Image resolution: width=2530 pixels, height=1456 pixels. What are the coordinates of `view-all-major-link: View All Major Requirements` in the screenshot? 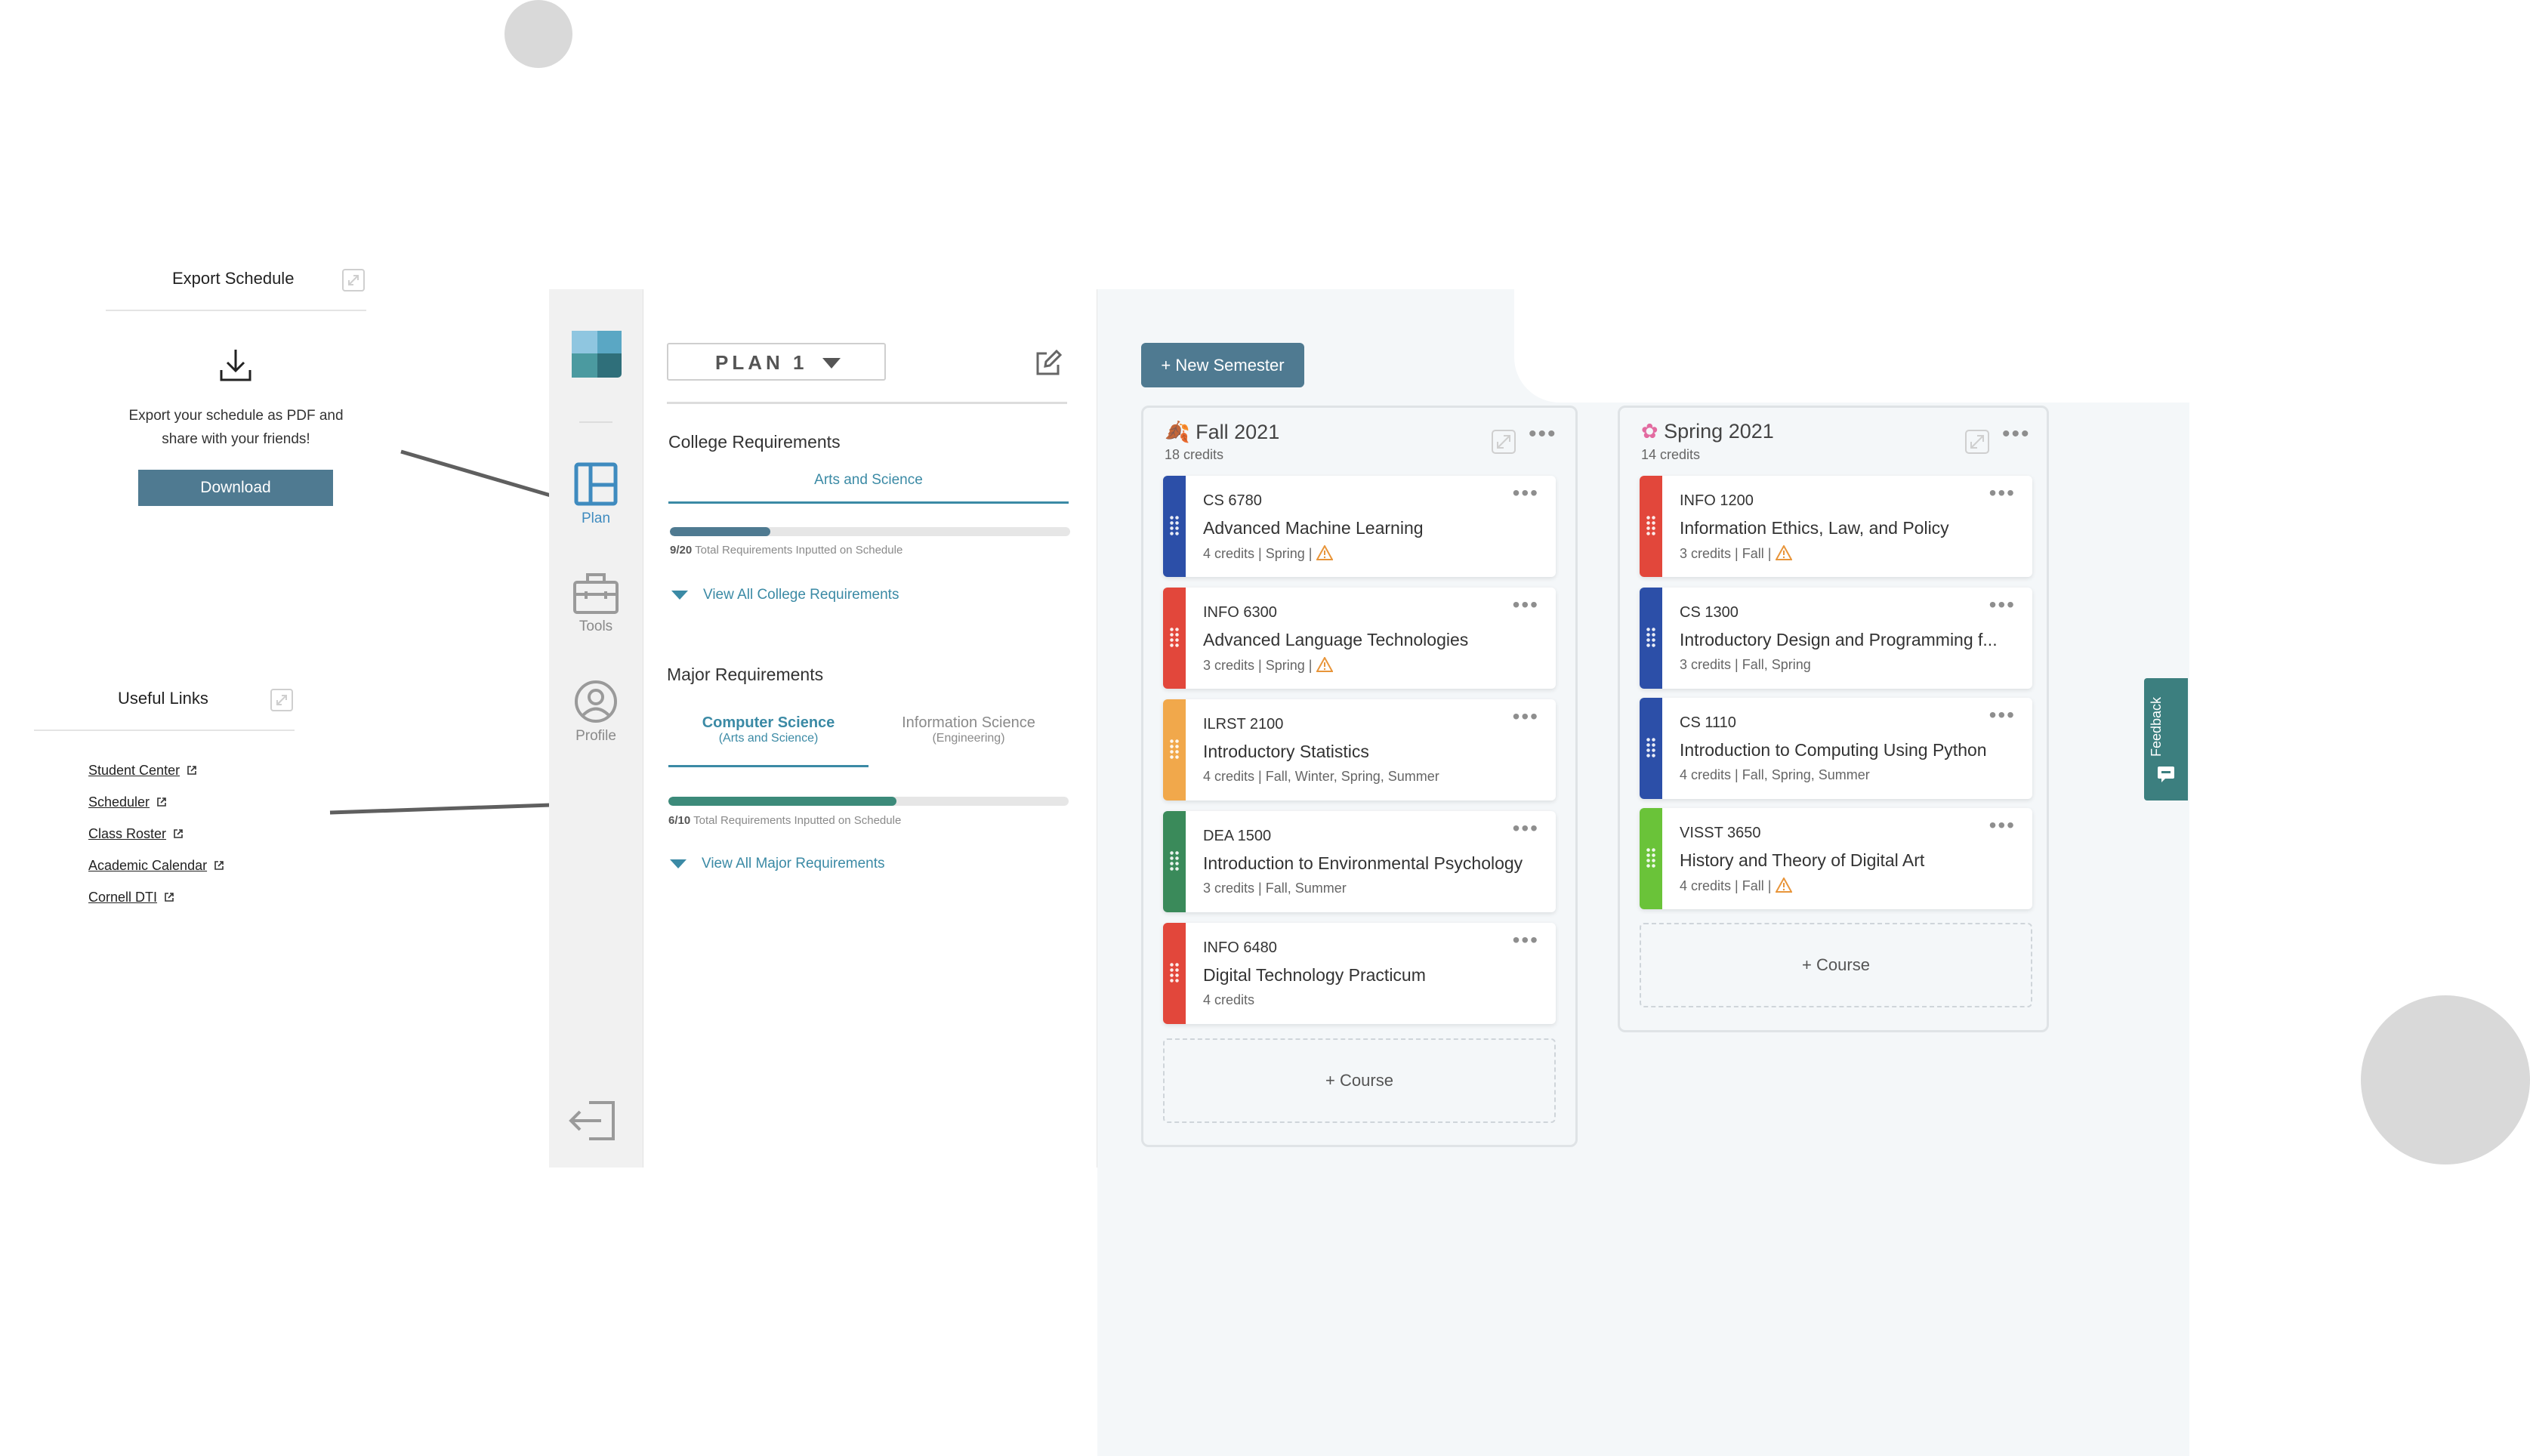 It's located at (777, 864).